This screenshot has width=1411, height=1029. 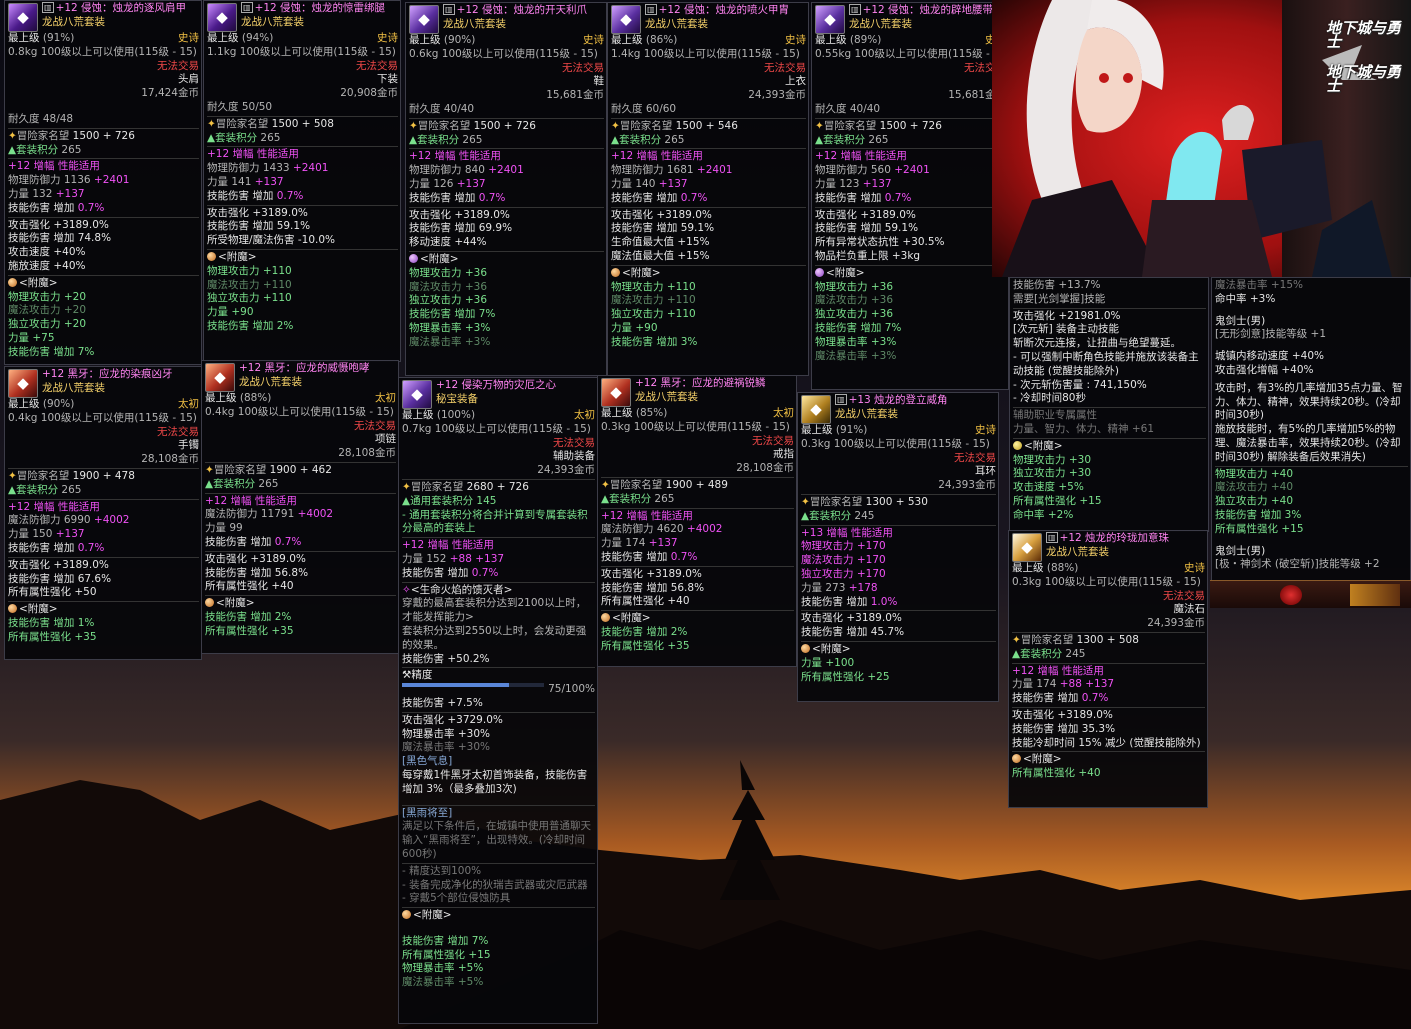 What do you see at coordinates (42, 534) in the screenshot?
I see `str-value: 150` at bounding box center [42, 534].